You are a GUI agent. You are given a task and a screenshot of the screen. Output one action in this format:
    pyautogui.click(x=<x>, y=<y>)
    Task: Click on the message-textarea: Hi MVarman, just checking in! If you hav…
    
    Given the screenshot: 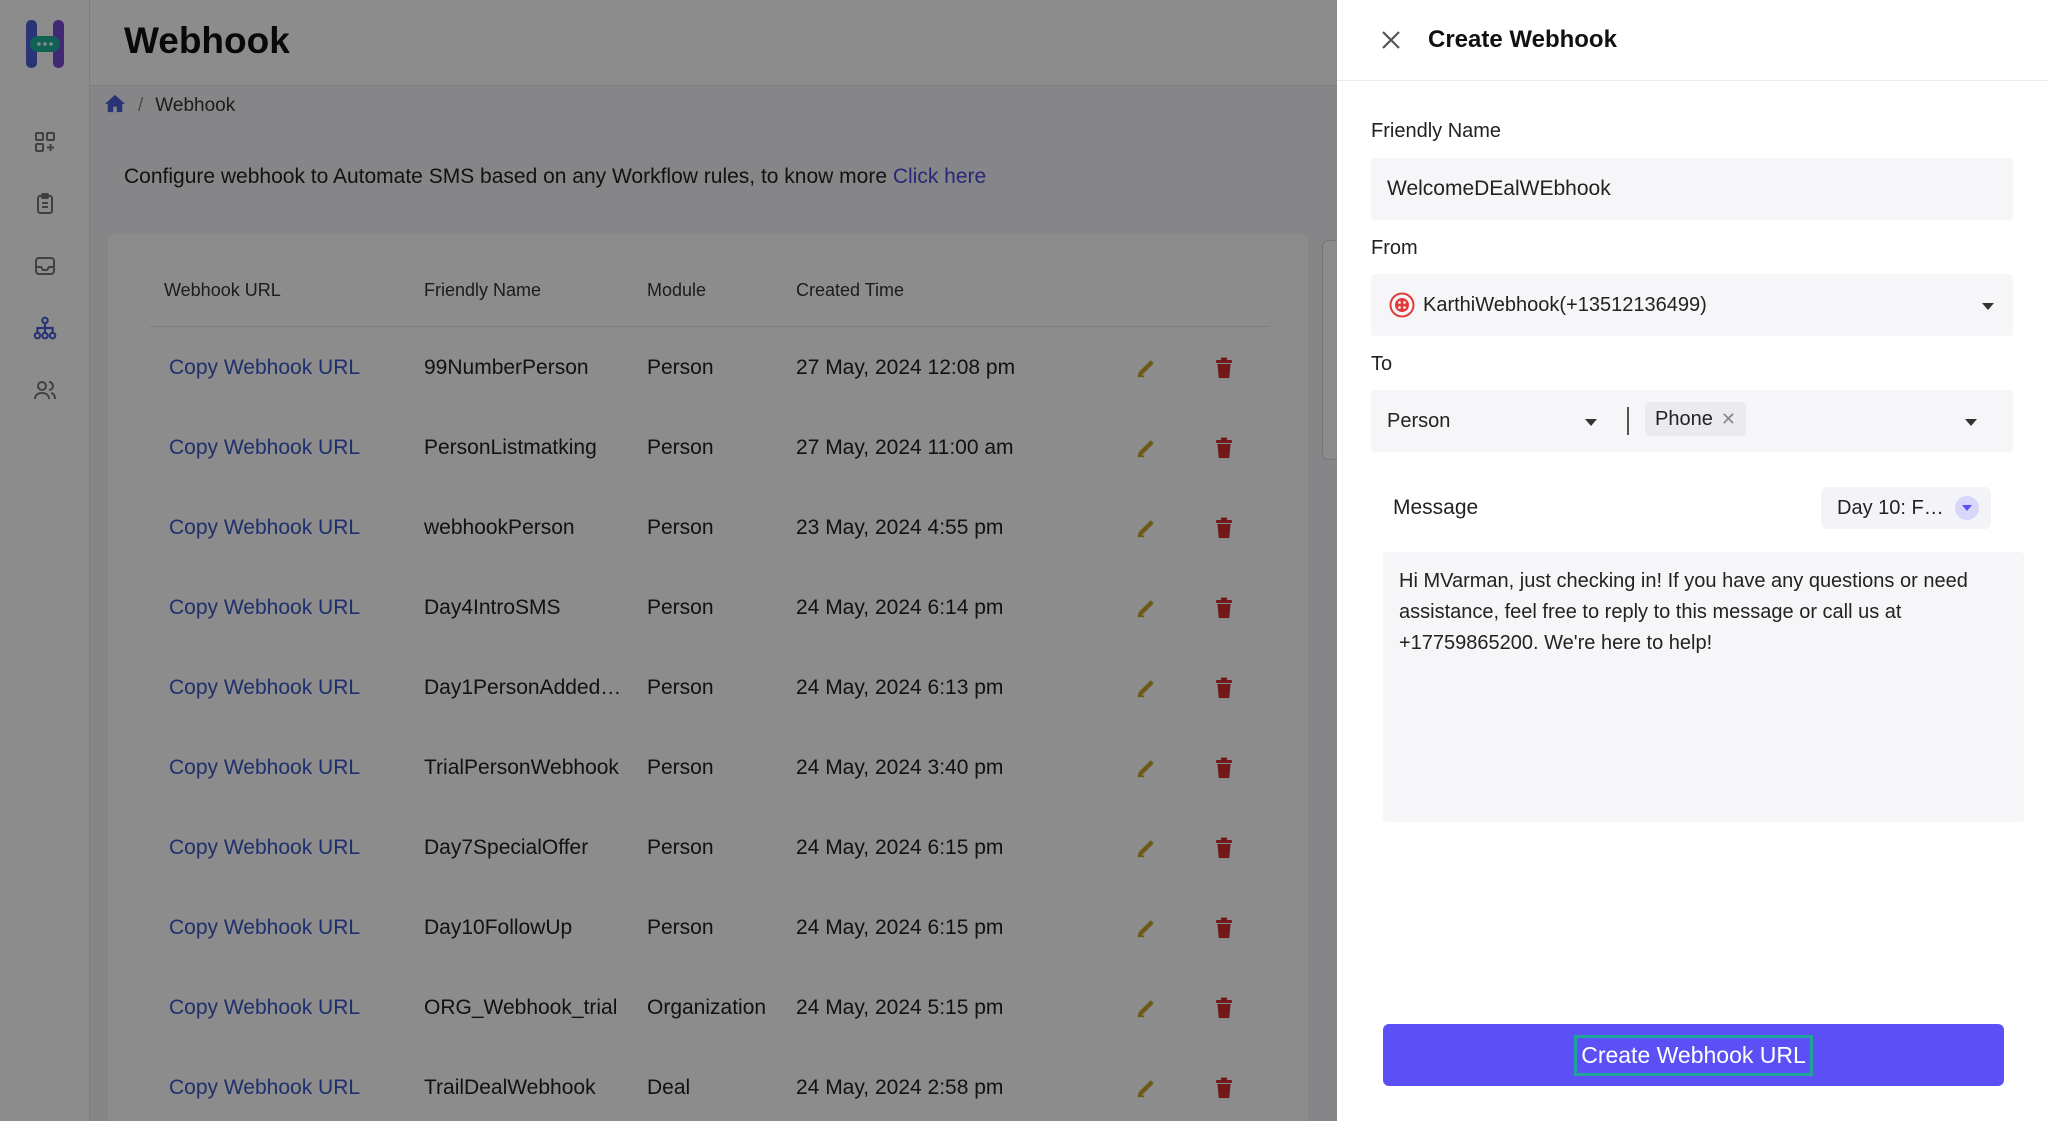 What is the action you would take?
    pyautogui.click(x=1703, y=687)
    